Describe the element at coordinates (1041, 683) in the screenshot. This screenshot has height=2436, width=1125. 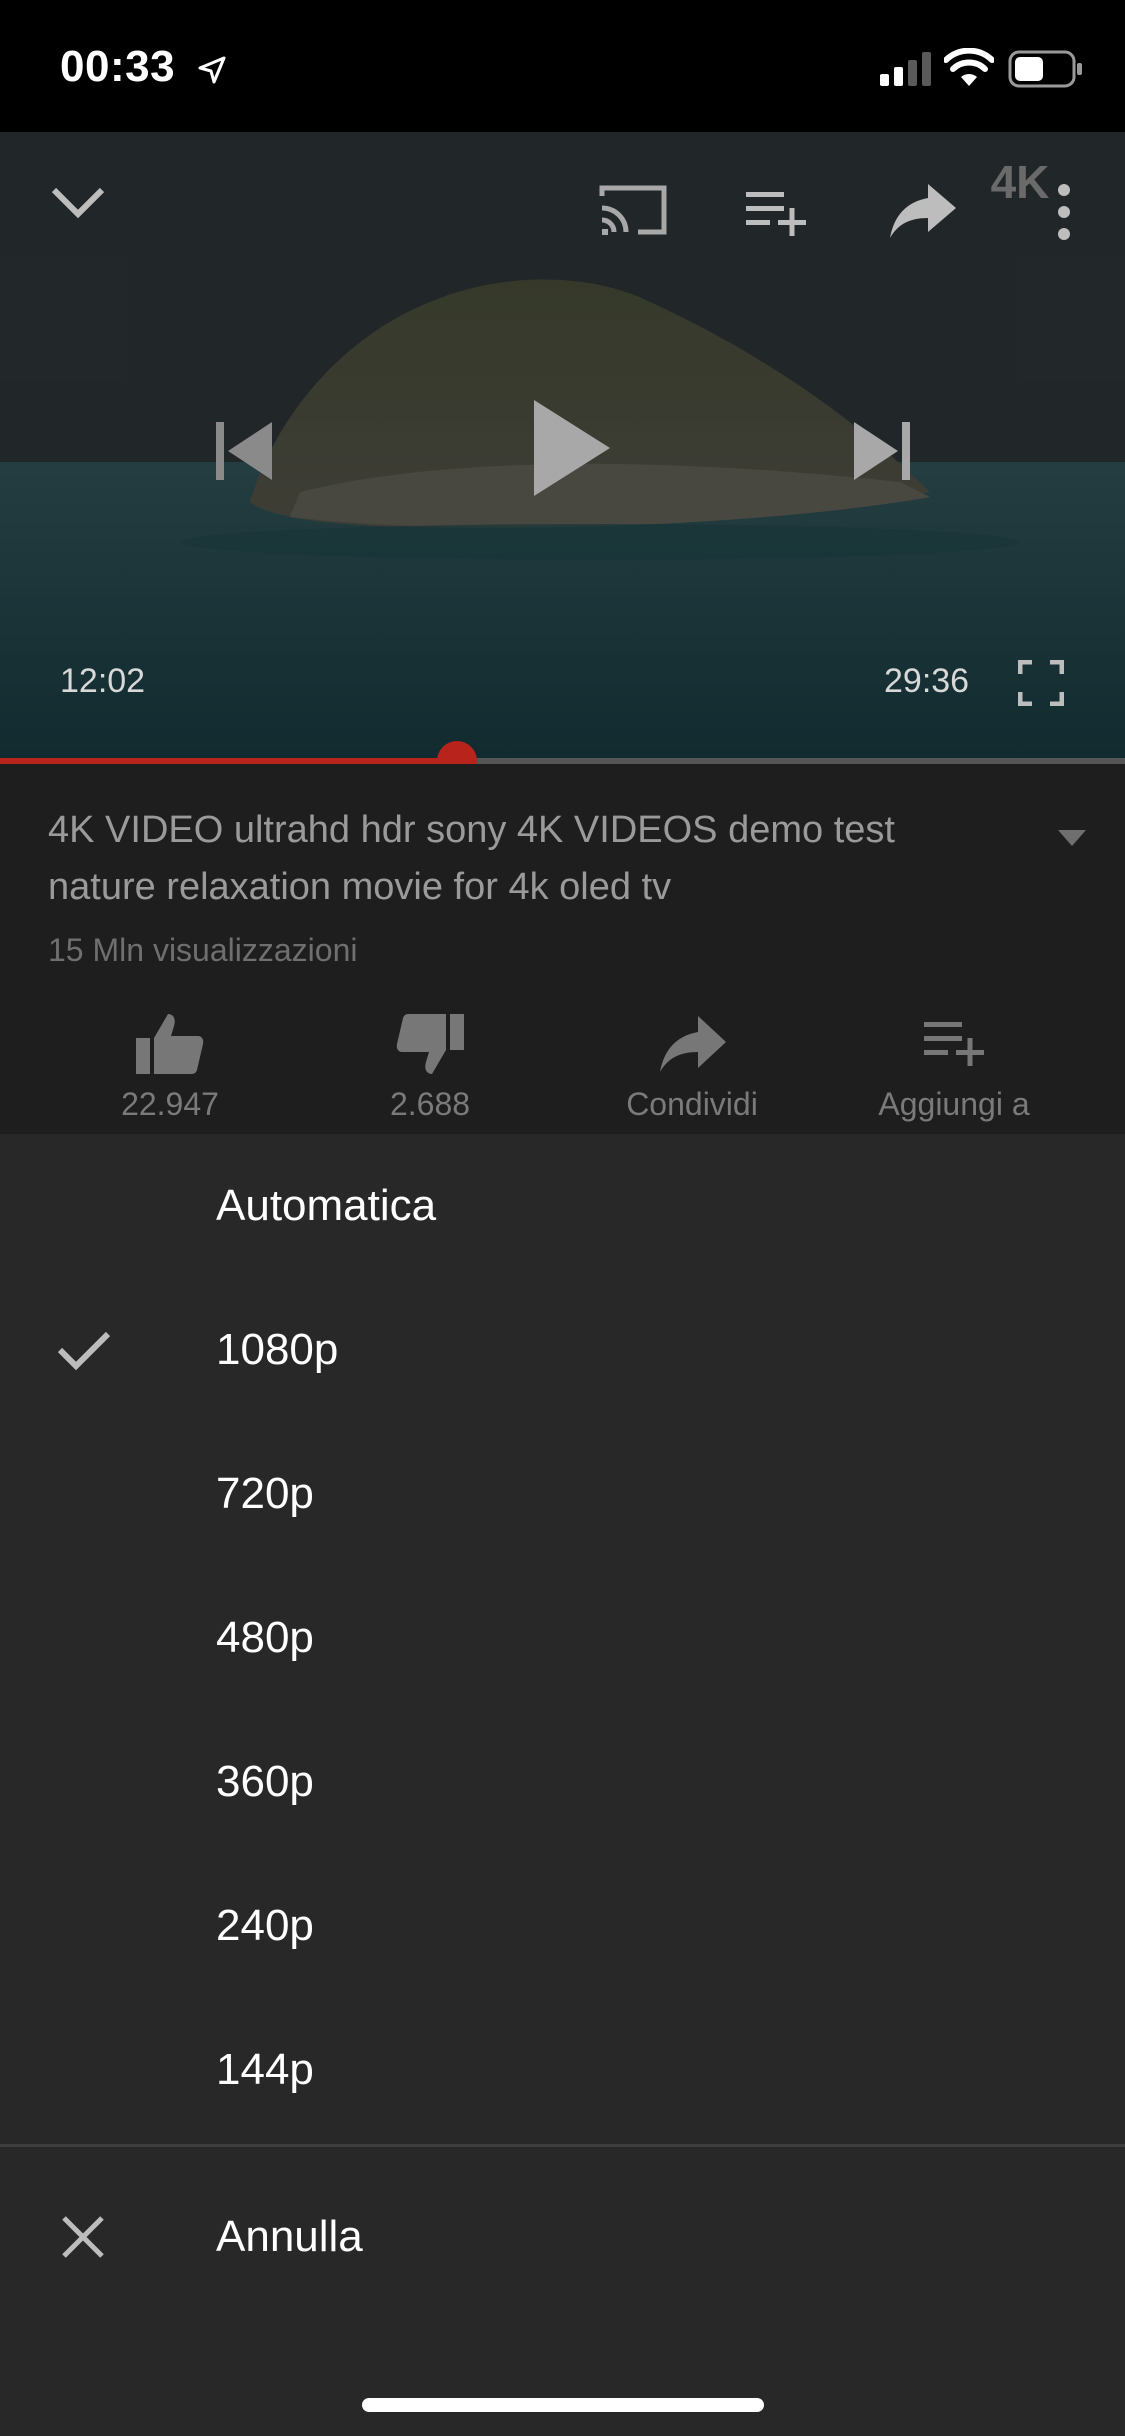
I see `fullscreen-icon` at that location.